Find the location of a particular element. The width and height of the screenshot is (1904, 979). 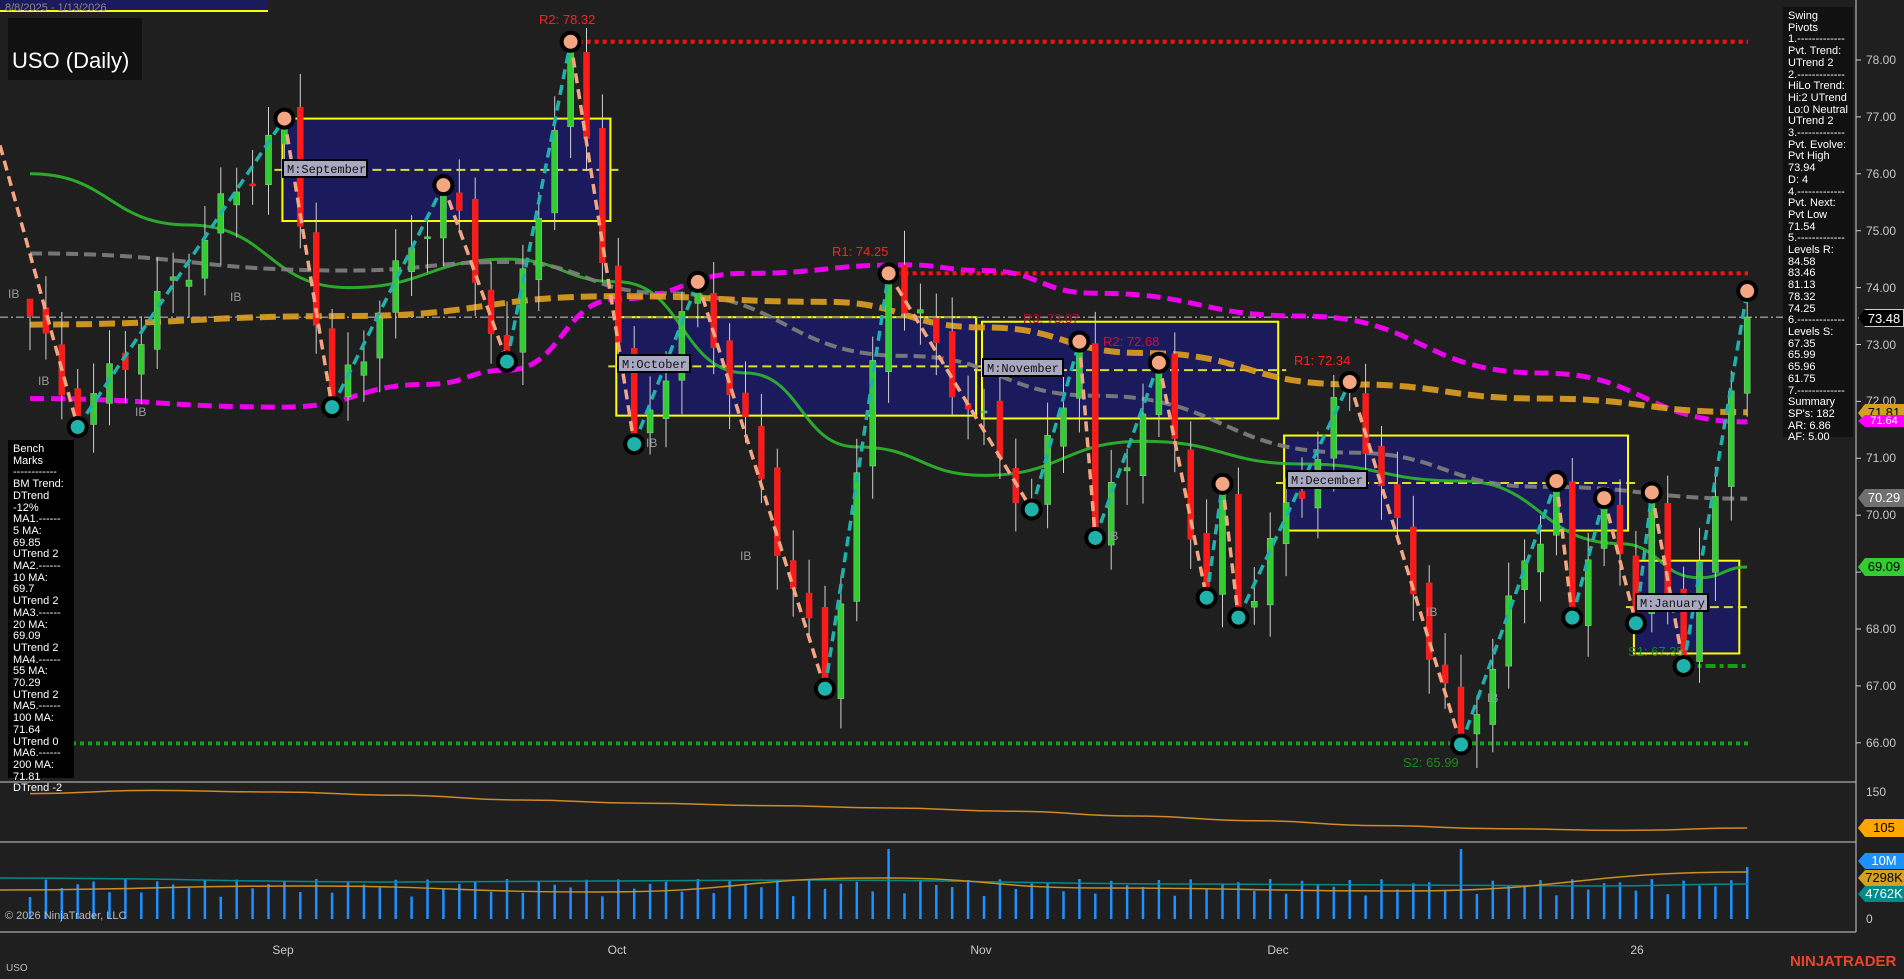

panel-line: Swing Pivots is located at coordinates (1803, 22).